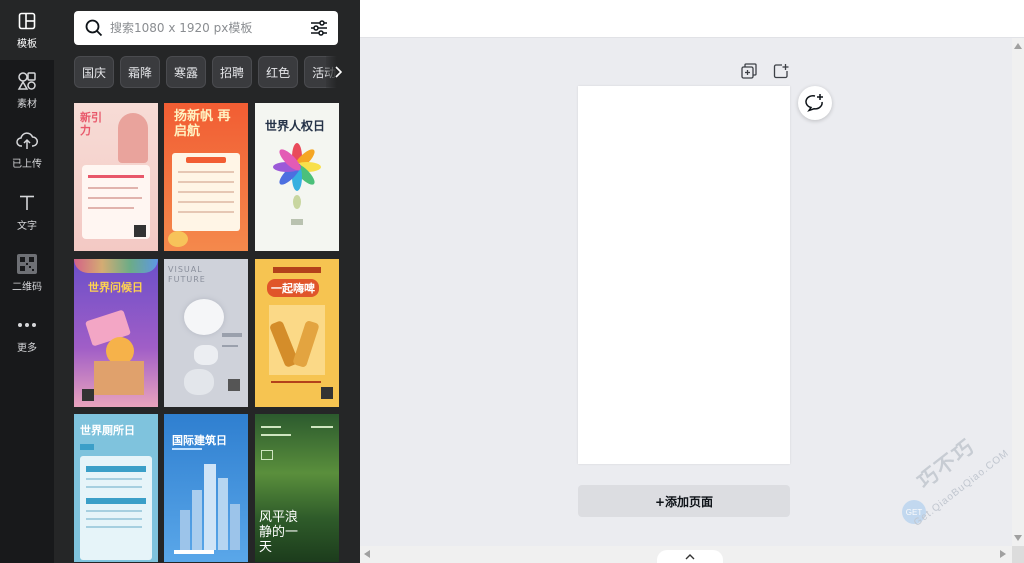 This screenshot has width=1024, height=563. What do you see at coordinates (27, 104) in the screenshot?
I see `rail-item-label: 素材` at bounding box center [27, 104].